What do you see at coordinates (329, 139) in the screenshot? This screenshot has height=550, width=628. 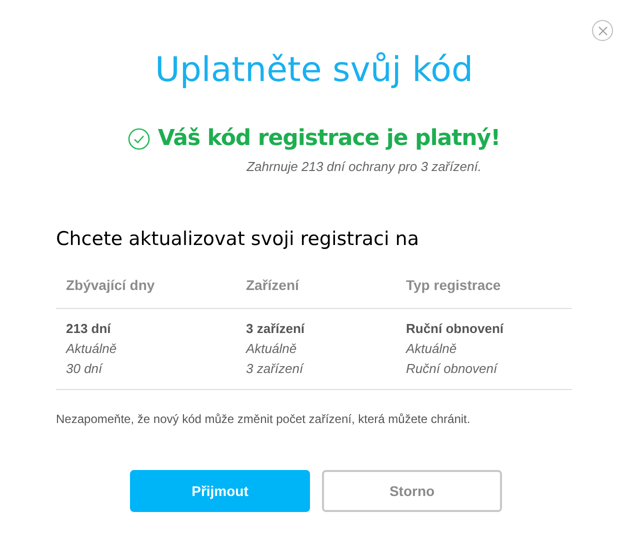 I see `status-message: Váš kód registrace je platný!` at bounding box center [329, 139].